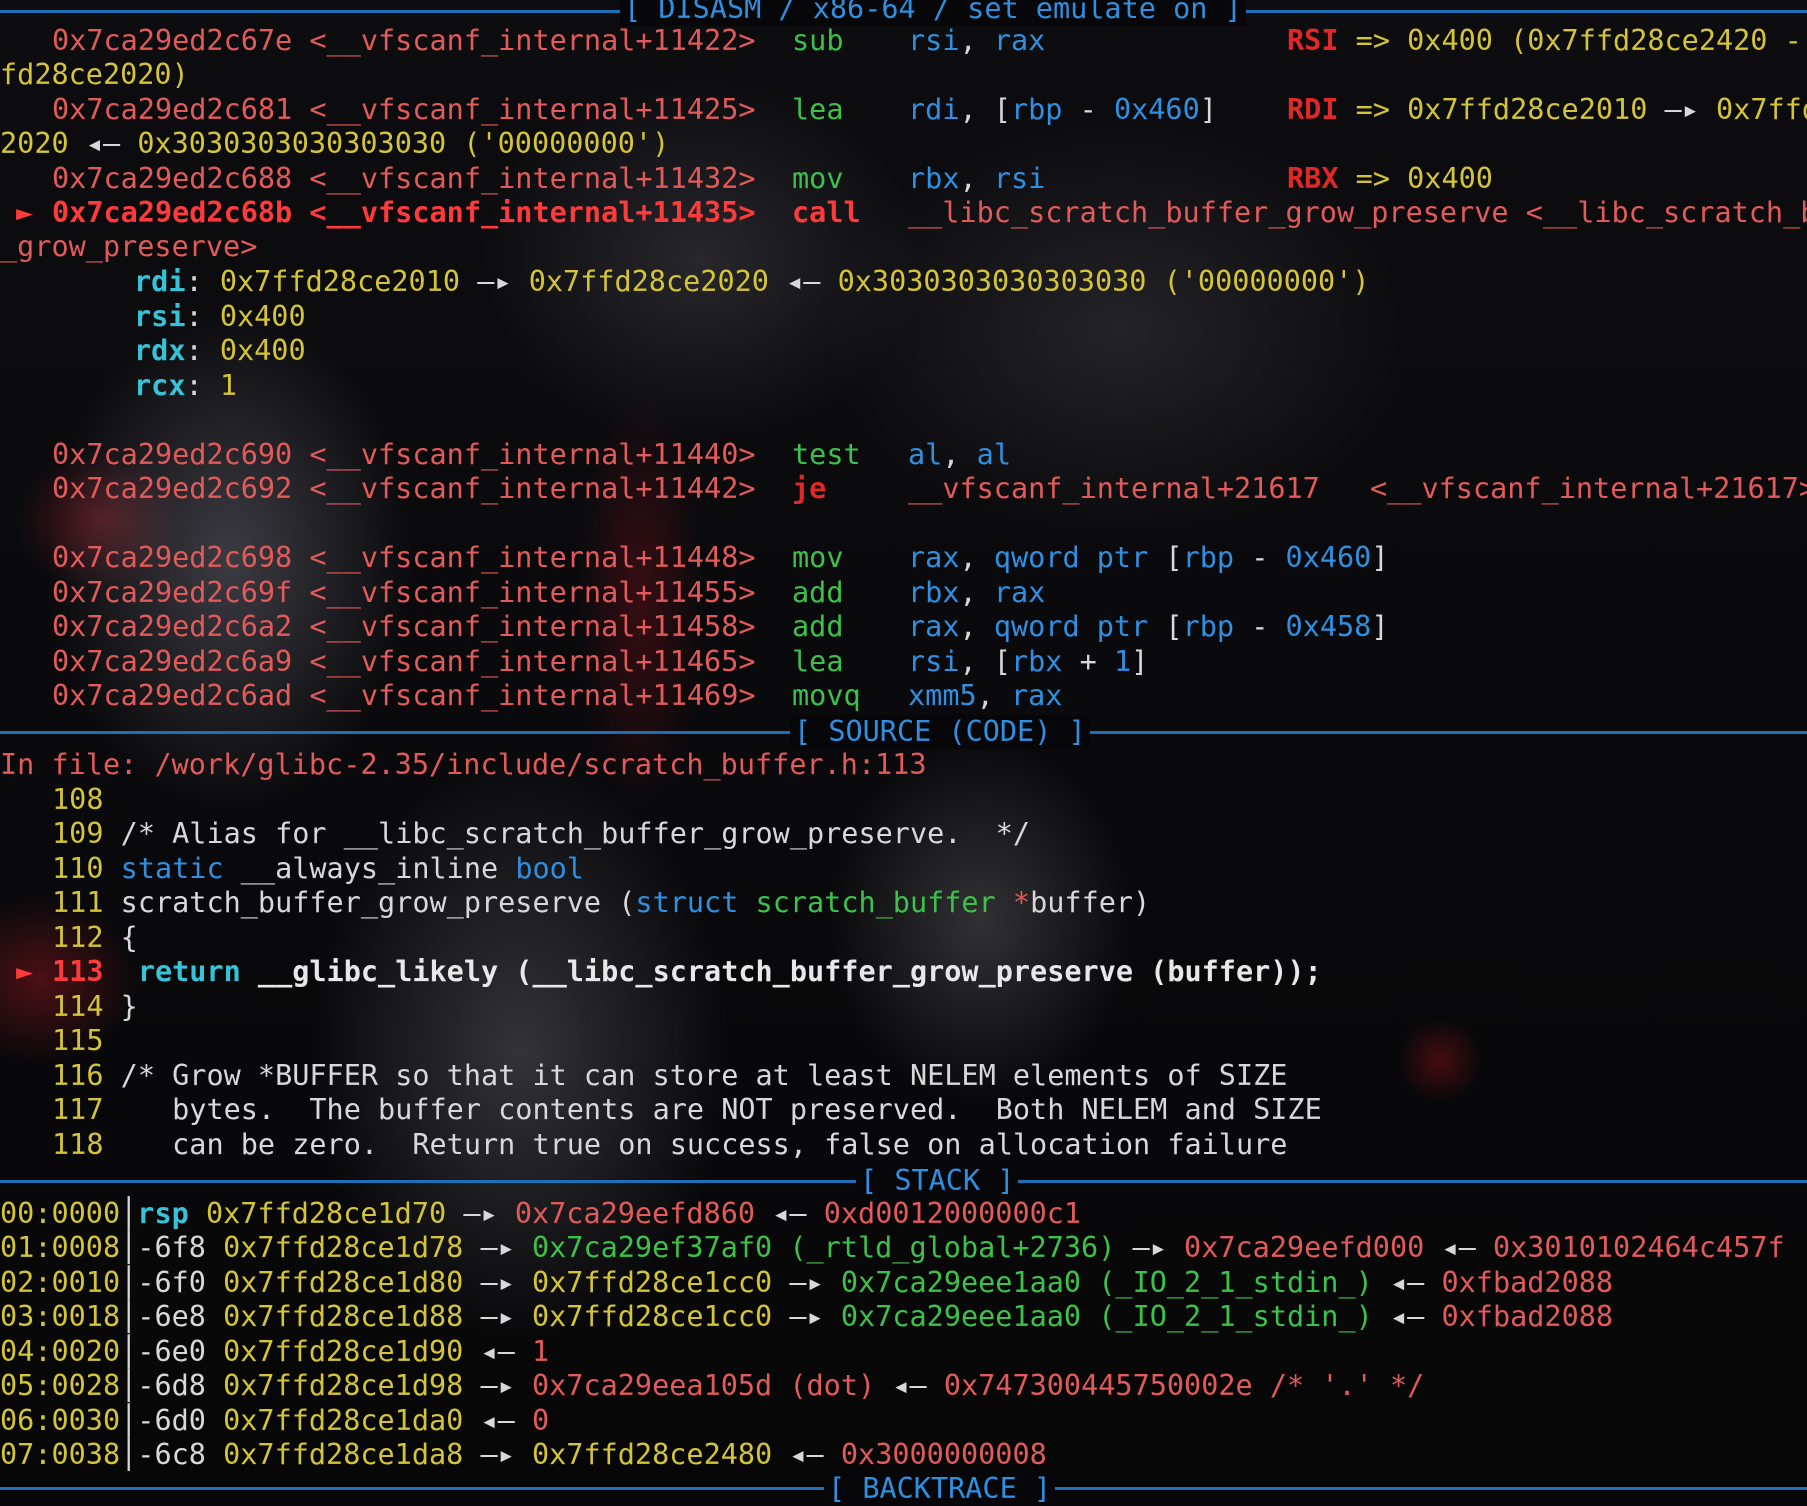 The image size is (1807, 1506). What do you see at coordinates (1114, 489) in the screenshot?
I see `disasm-line-6-target: __vfscanf_internal+21617` at bounding box center [1114, 489].